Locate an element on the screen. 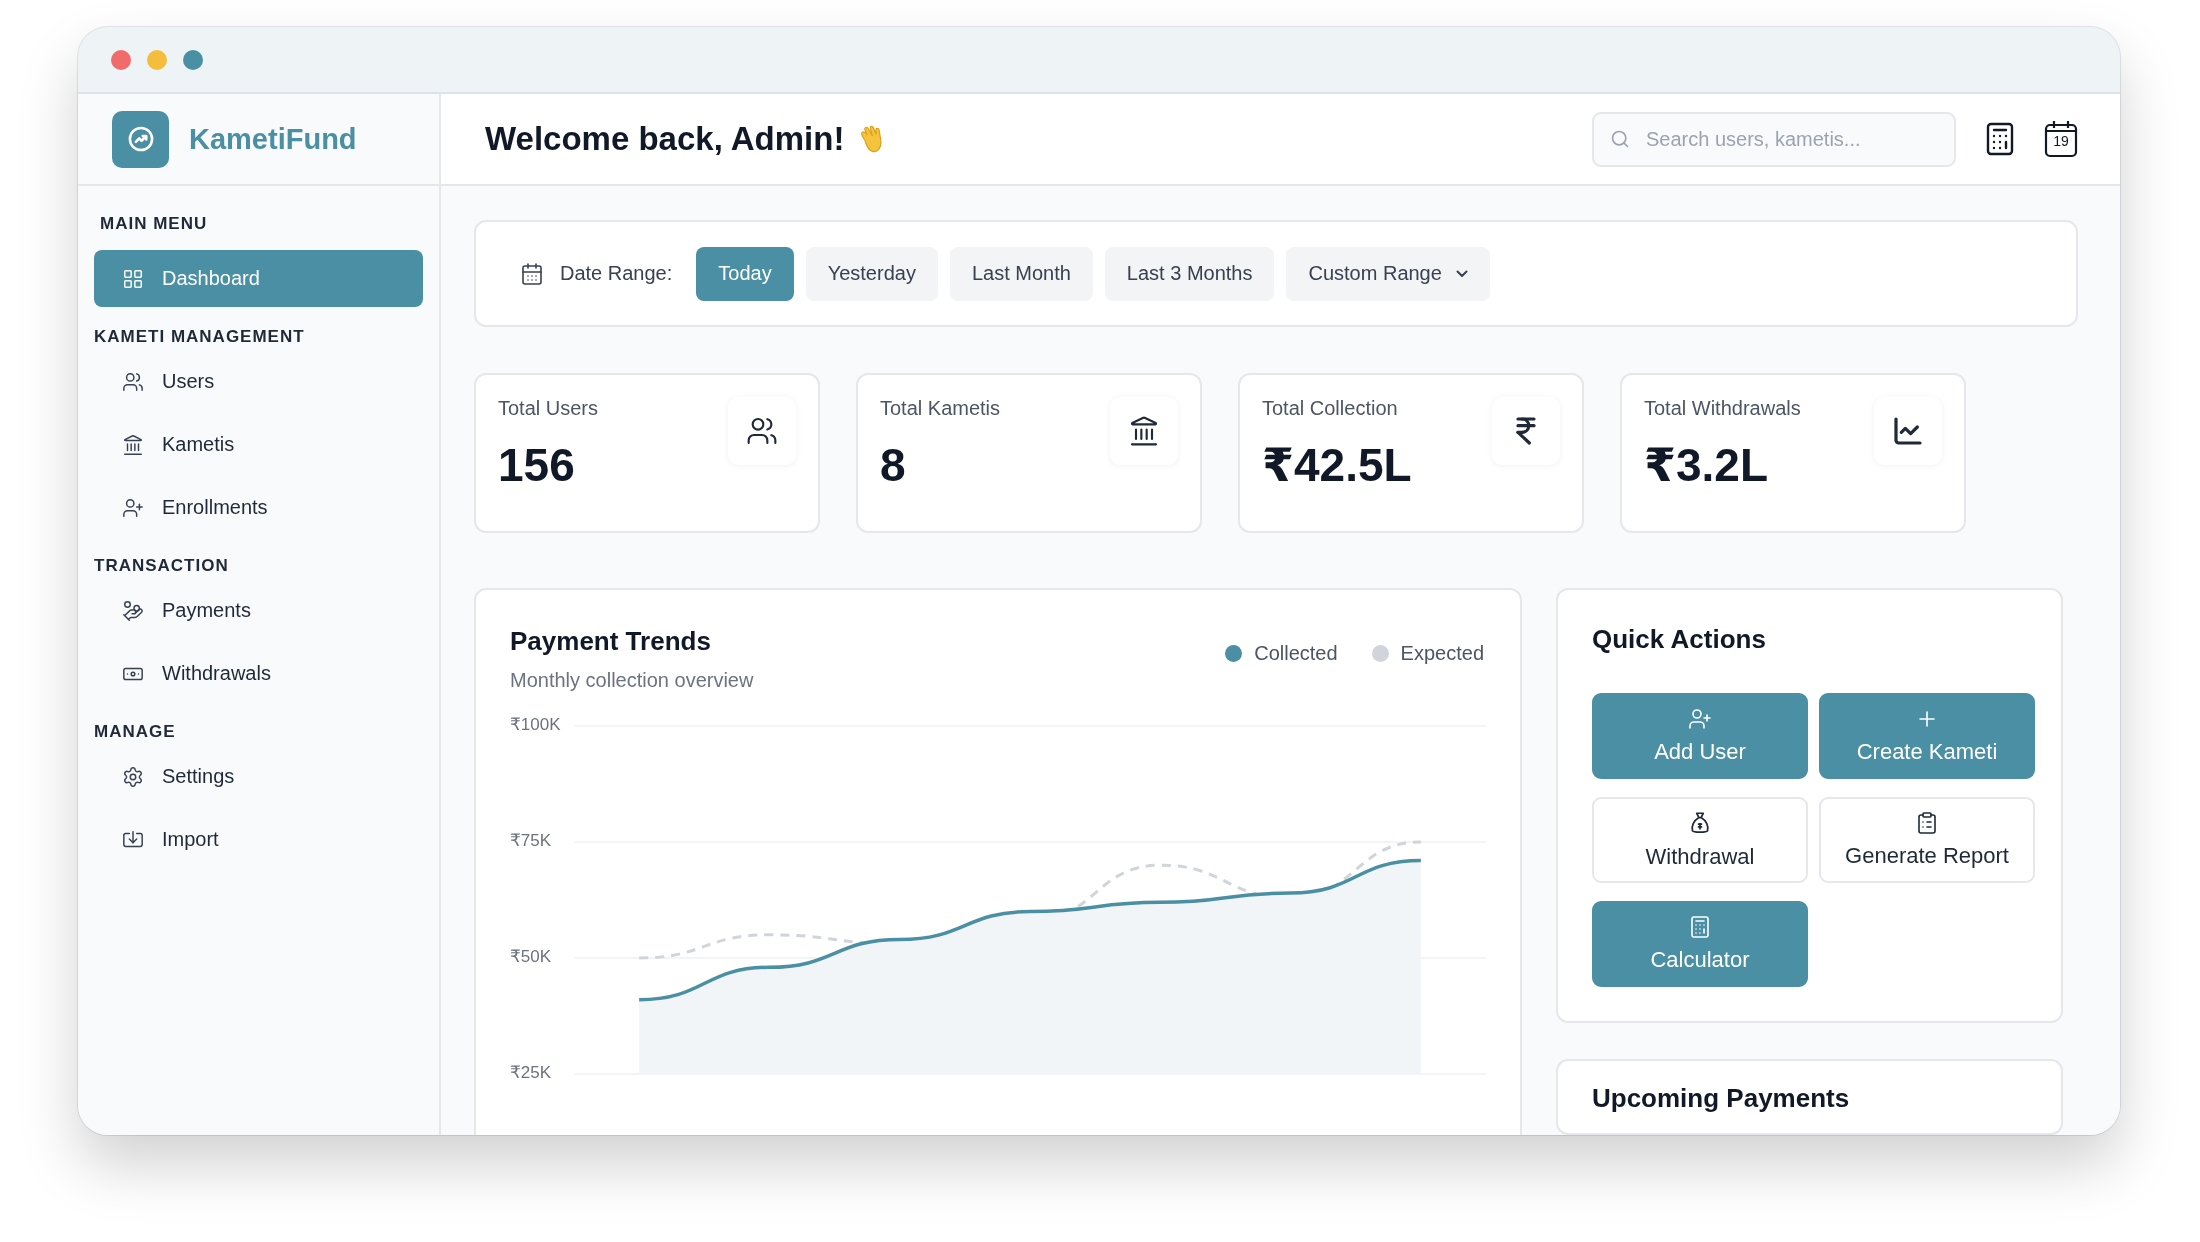  chevron-down-icon is located at coordinates (1461, 273).